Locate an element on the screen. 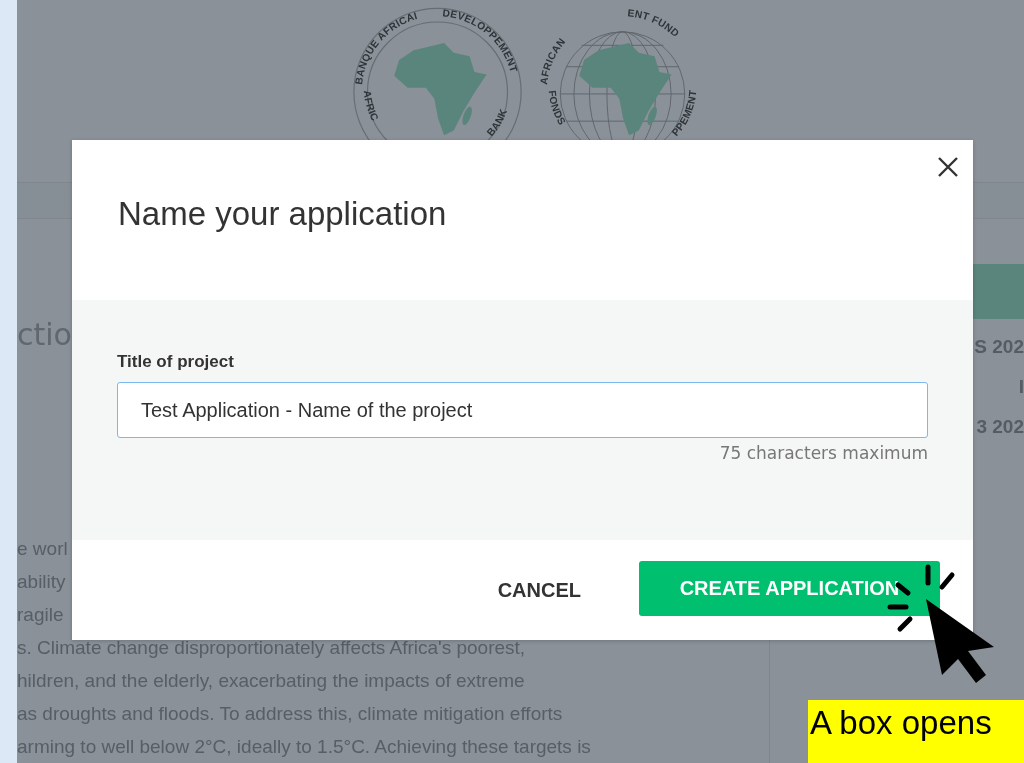 Image resolution: width=1024 pixels, height=763 pixels. title-input-field: Test Application - Name of the project is located at coordinates (522, 410).